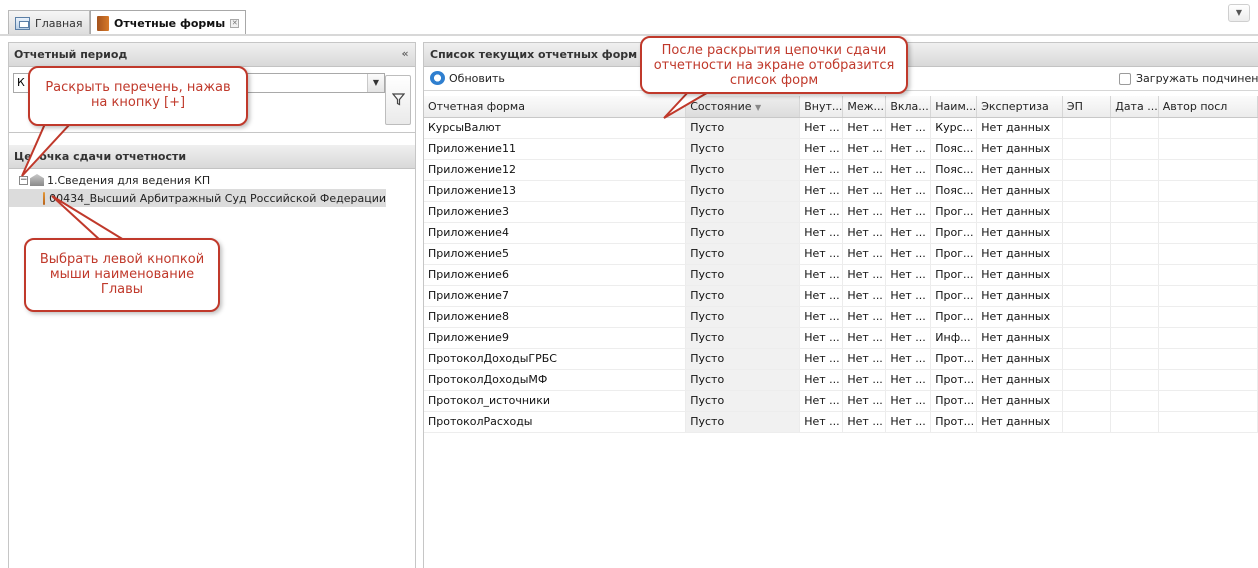 The image size is (1258, 568). Describe the element at coordinates (1019, 107) in the screenshot. I see `column-header: Экспертиза` at that location.